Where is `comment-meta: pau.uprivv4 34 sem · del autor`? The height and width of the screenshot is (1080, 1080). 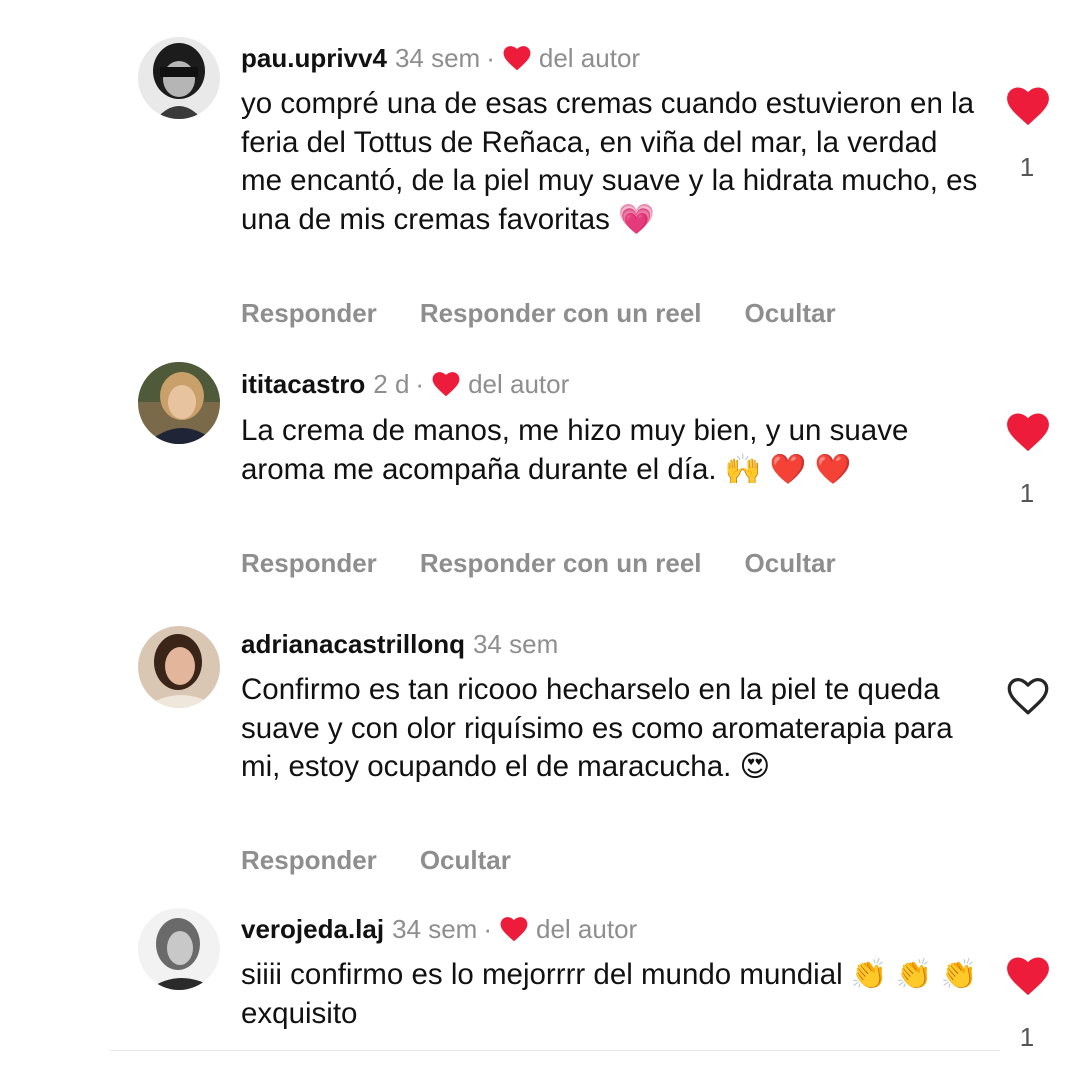
comment-meta: pau.uprivv4 34 sem · del autor is located at coordinates (440, 58).